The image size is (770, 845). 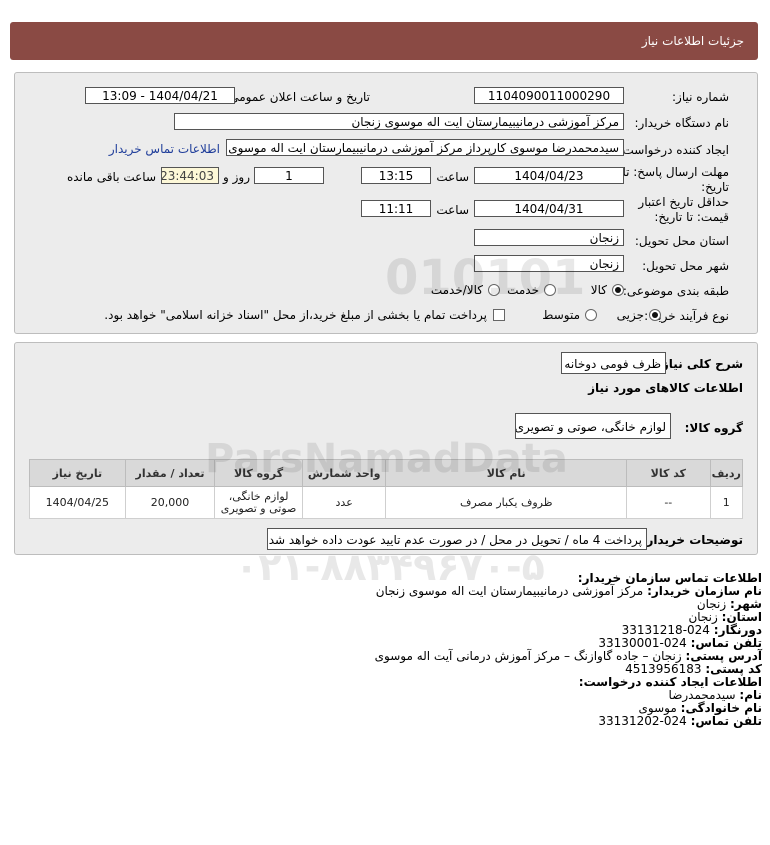 I want to click on validity-label-1: حداقل تاریخ اعتبار, so click(x=683, y=202).